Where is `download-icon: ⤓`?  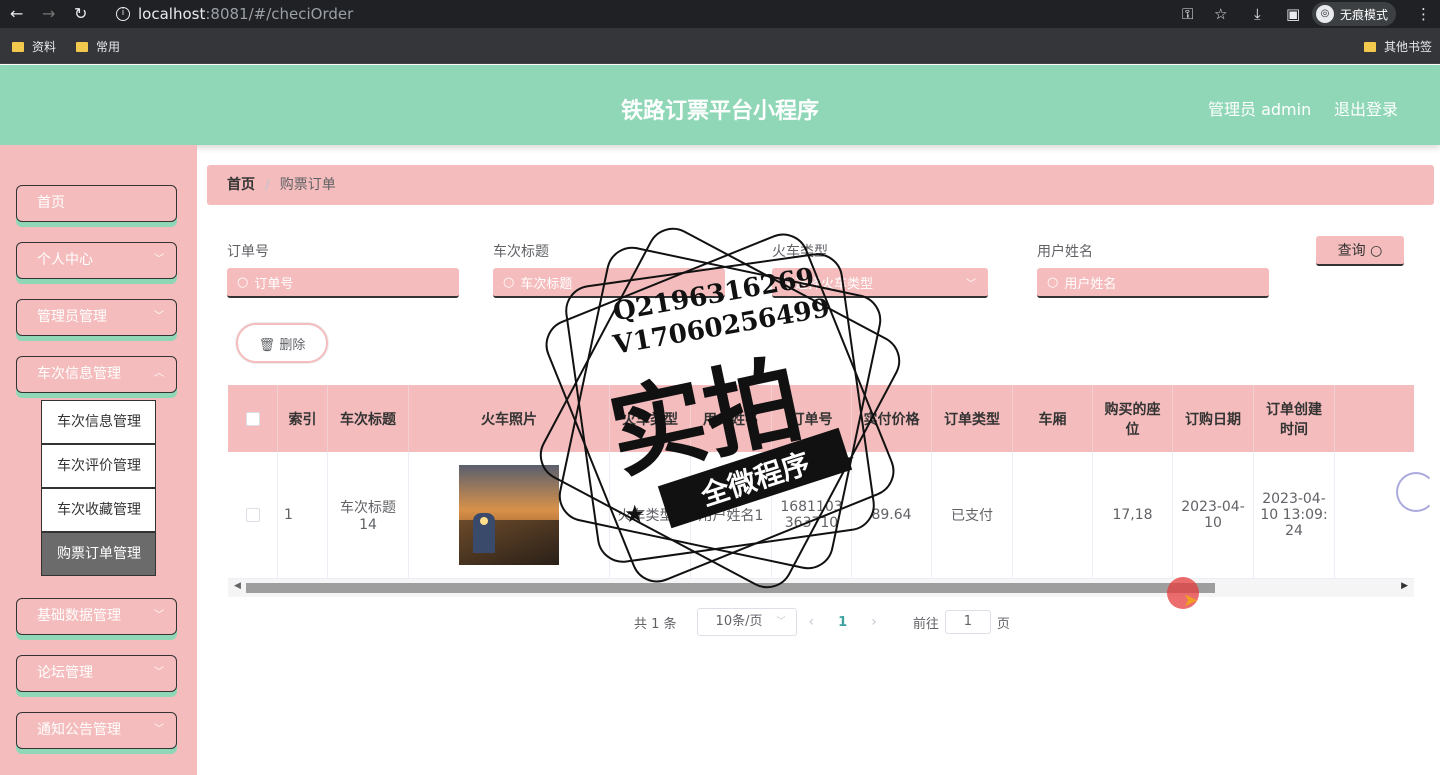
download-icon: ⤓ is located at coordinates (1257, 14).